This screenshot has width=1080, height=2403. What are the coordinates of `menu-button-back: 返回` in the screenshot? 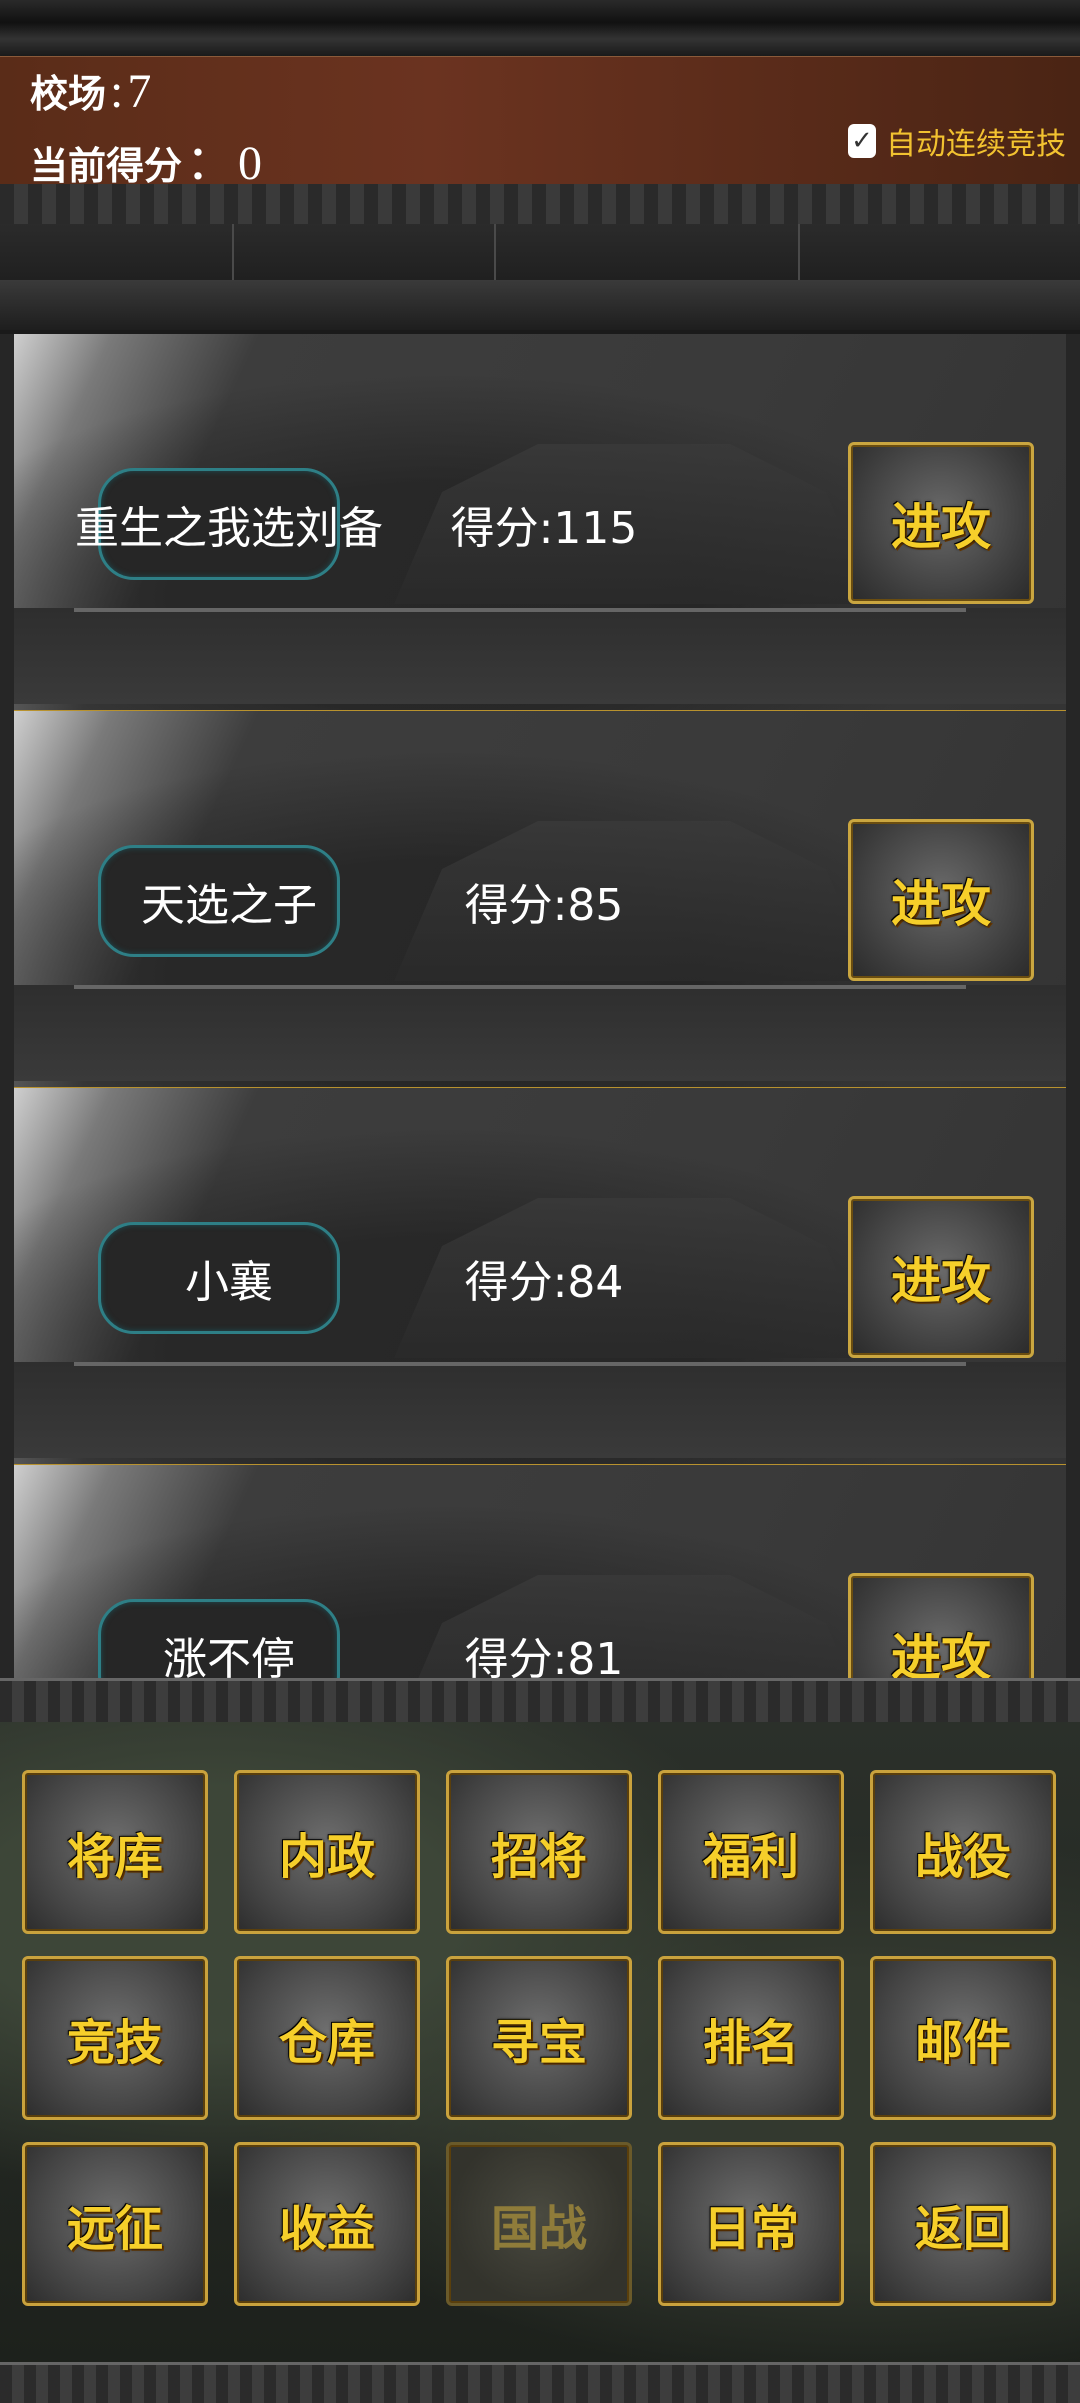 It's located at (963, 2224).